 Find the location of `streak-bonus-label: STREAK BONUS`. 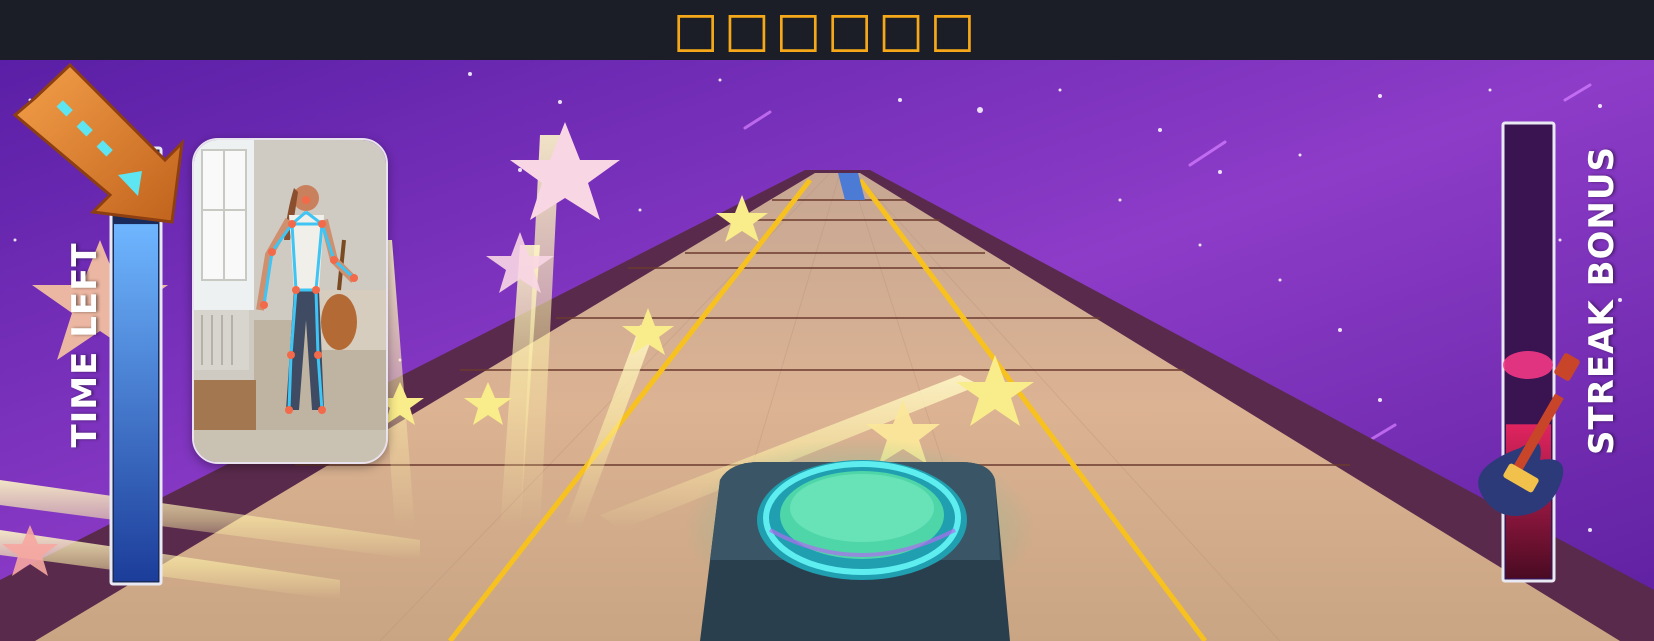

streak-bonus-label: STREAK BONUS is located at coordinates (1602, 300).